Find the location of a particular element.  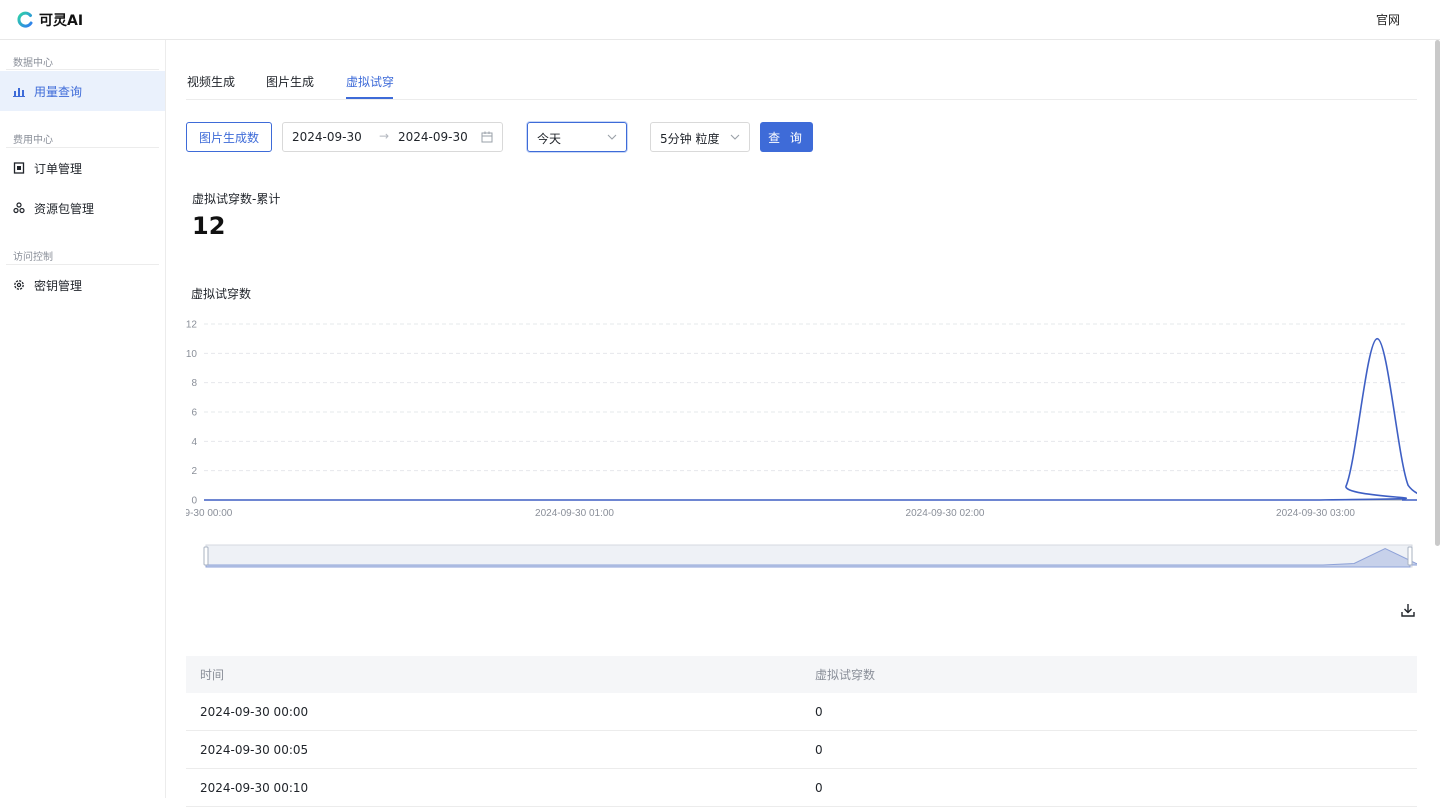

table-row: 2024-09-30 00:05 0 is located at coordinates (801, 750).